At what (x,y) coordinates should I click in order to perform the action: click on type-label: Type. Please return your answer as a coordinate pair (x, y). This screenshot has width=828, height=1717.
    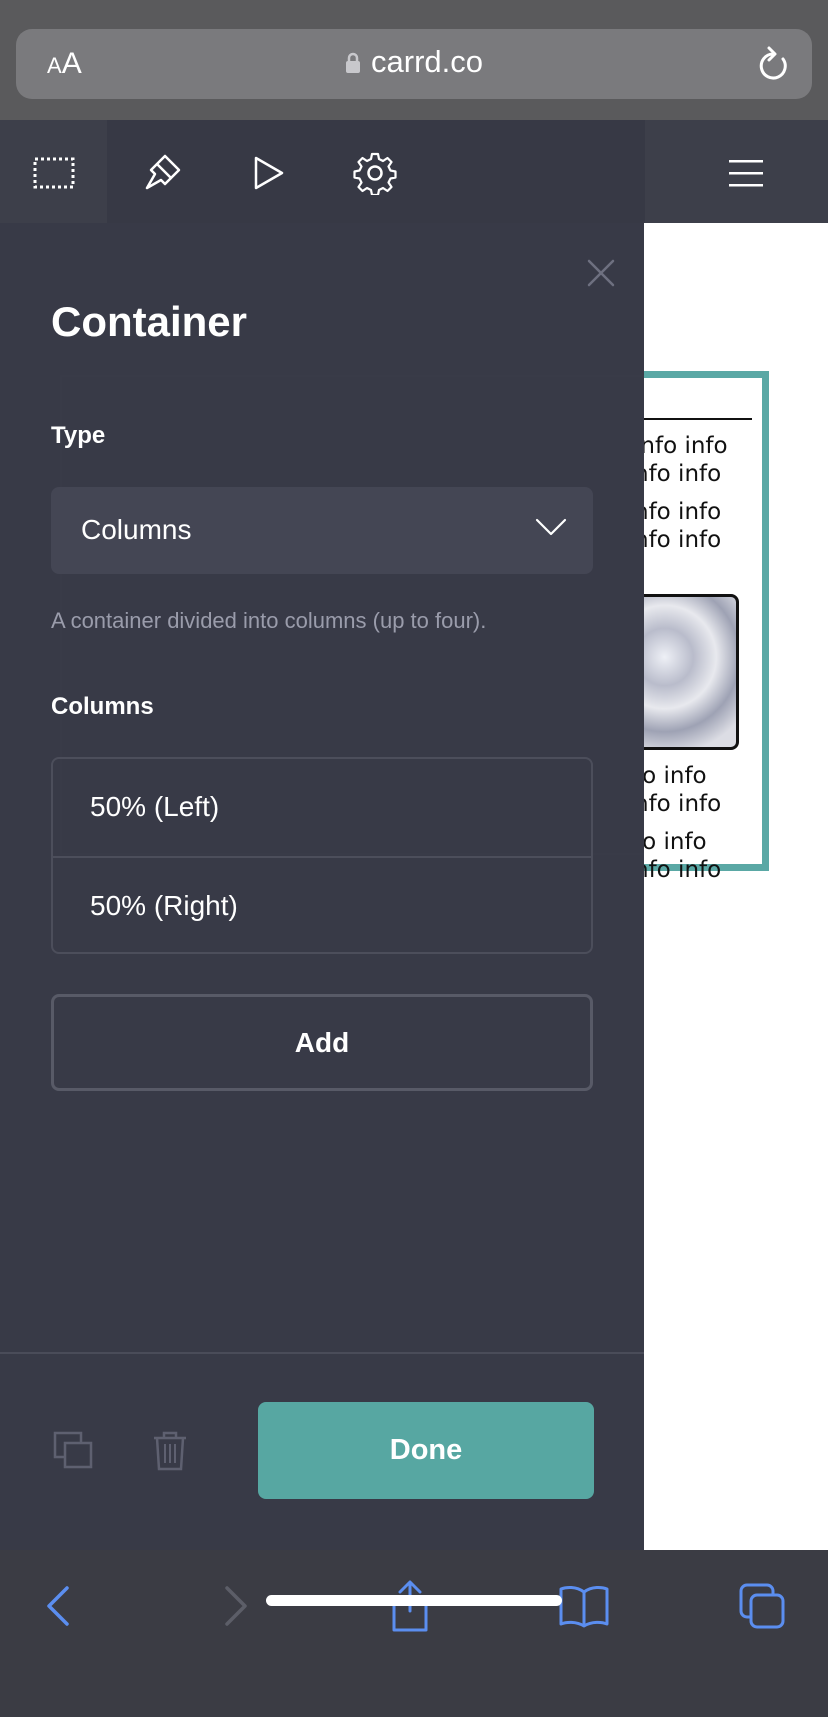
    Looking at the image, I should click on (78, 435).